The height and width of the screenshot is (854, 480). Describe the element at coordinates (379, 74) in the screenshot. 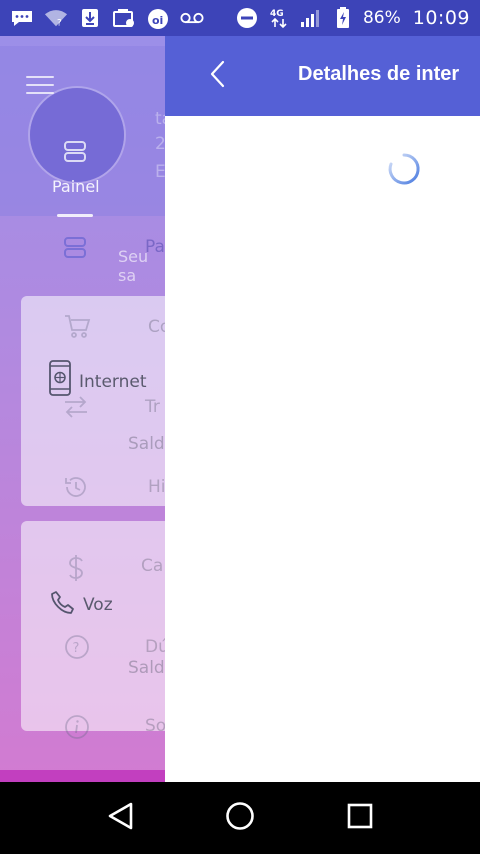

I see `page-title: Detalhes de inter` at that location.